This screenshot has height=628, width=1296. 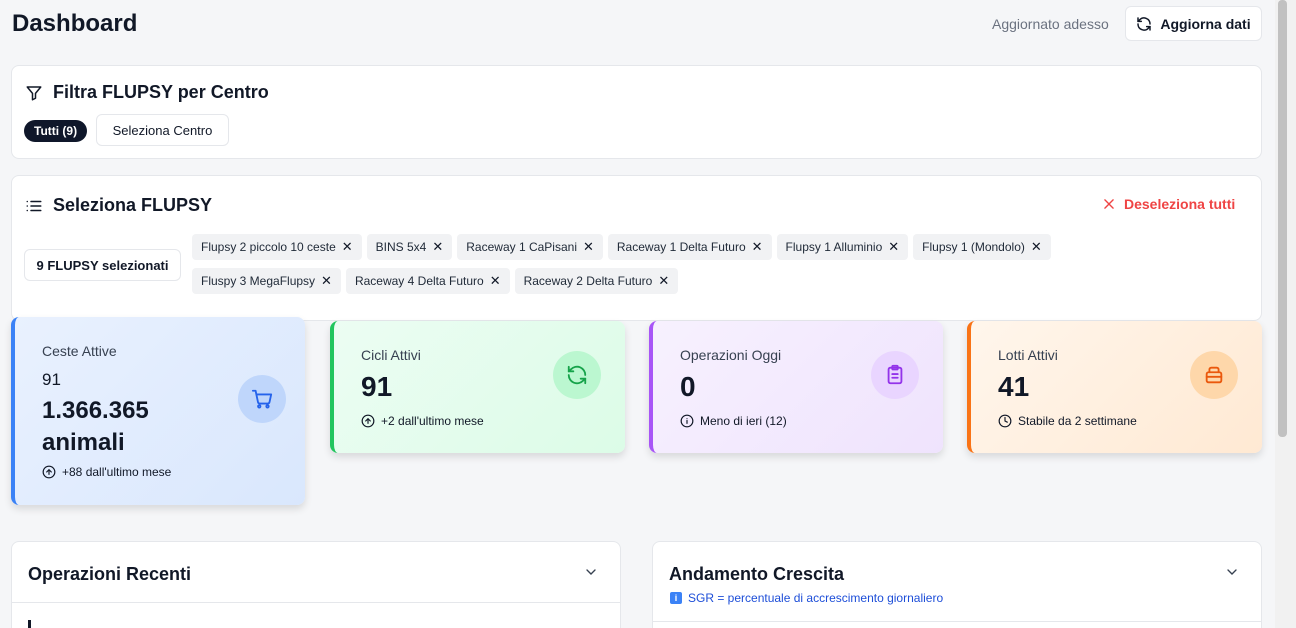 I want to click on deselect-all-label: Deseleziona tutti, so click(x=1180, y=204).